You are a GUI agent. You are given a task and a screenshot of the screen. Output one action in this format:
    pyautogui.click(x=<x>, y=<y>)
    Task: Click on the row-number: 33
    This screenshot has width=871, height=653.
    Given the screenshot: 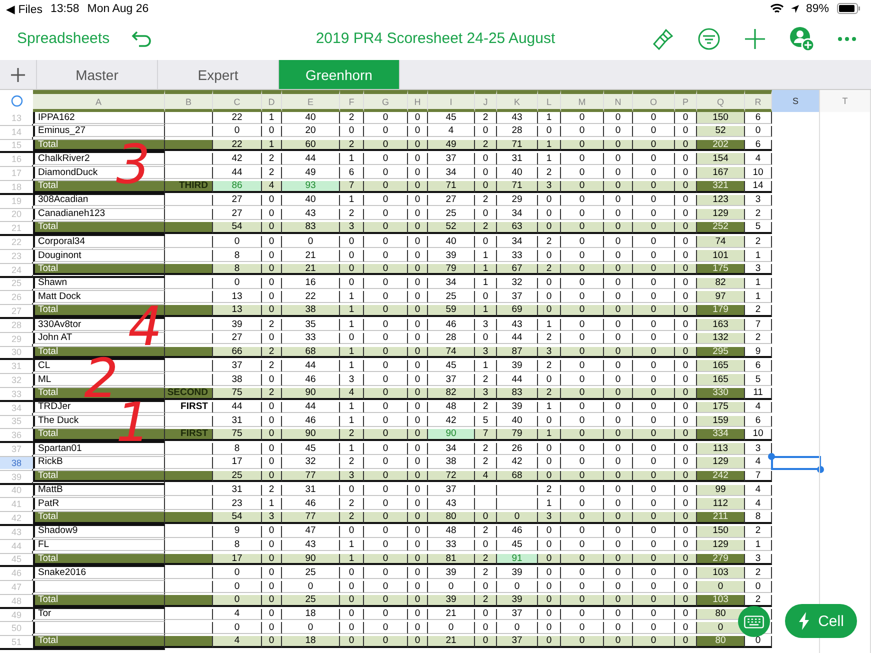 What is the action you would take?
    pyautogui.click(x=16, y=394)
    